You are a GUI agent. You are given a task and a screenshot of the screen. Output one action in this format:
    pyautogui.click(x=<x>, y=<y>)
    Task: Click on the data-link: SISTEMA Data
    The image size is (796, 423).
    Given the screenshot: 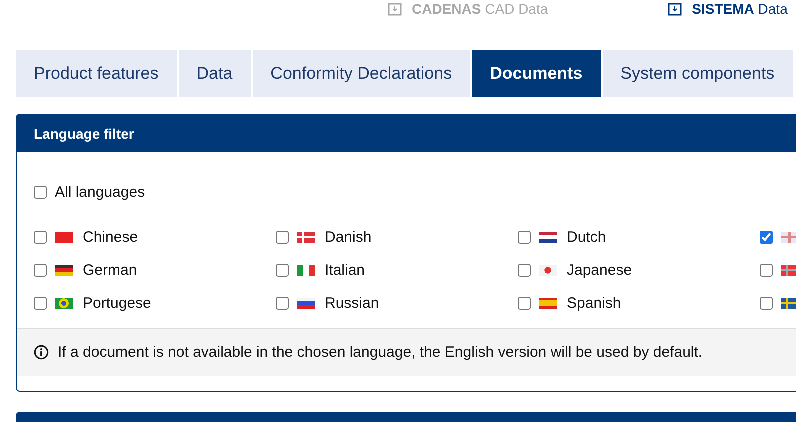 What is the action you would take?
    pyautogui.click(x=728, y=9)
    